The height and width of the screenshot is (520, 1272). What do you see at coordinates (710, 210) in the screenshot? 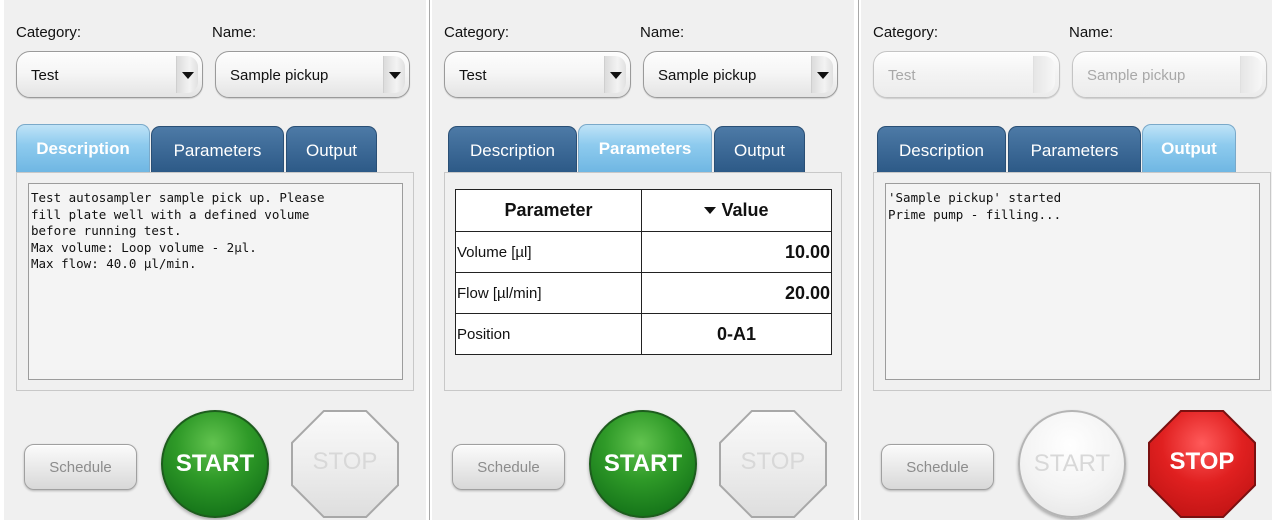
I see `sort-desc-icon` at bounding box center [710, 210].